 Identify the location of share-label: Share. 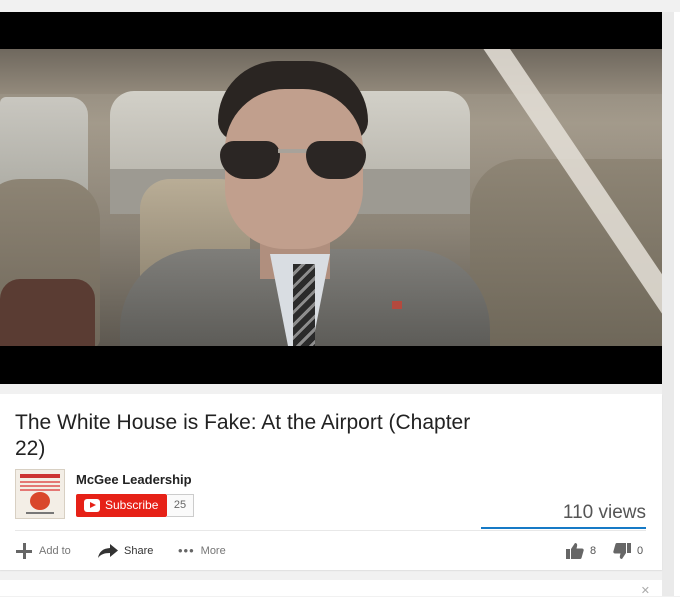
(139, 551).